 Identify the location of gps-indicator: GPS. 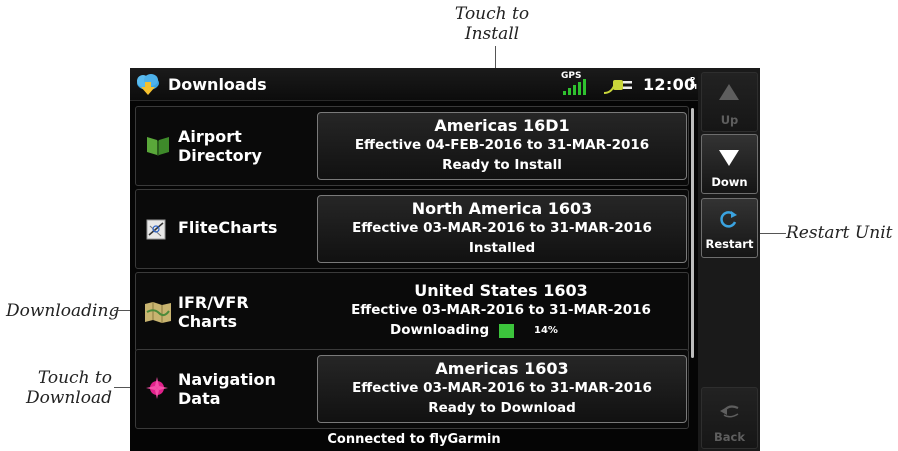
(574, 84).